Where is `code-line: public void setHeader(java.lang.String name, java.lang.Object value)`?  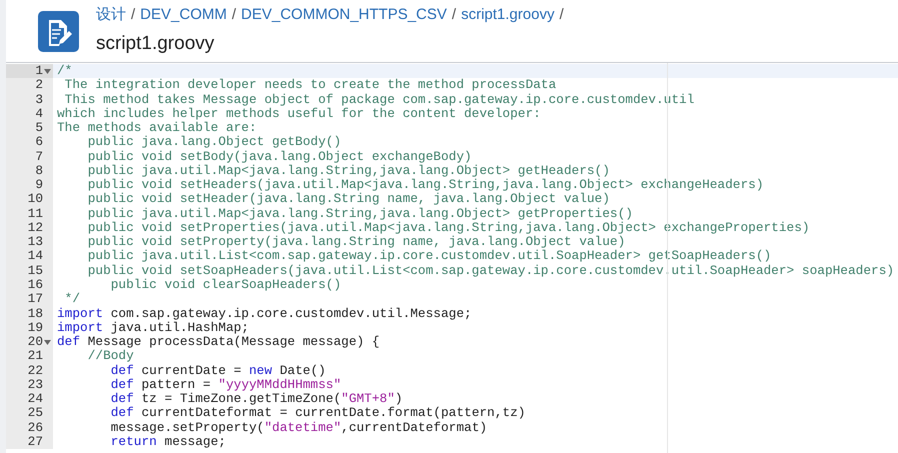 code-line: public void setHeader(java.lang.String name, java.lang.Object value) is located at coordinates (348, 199).